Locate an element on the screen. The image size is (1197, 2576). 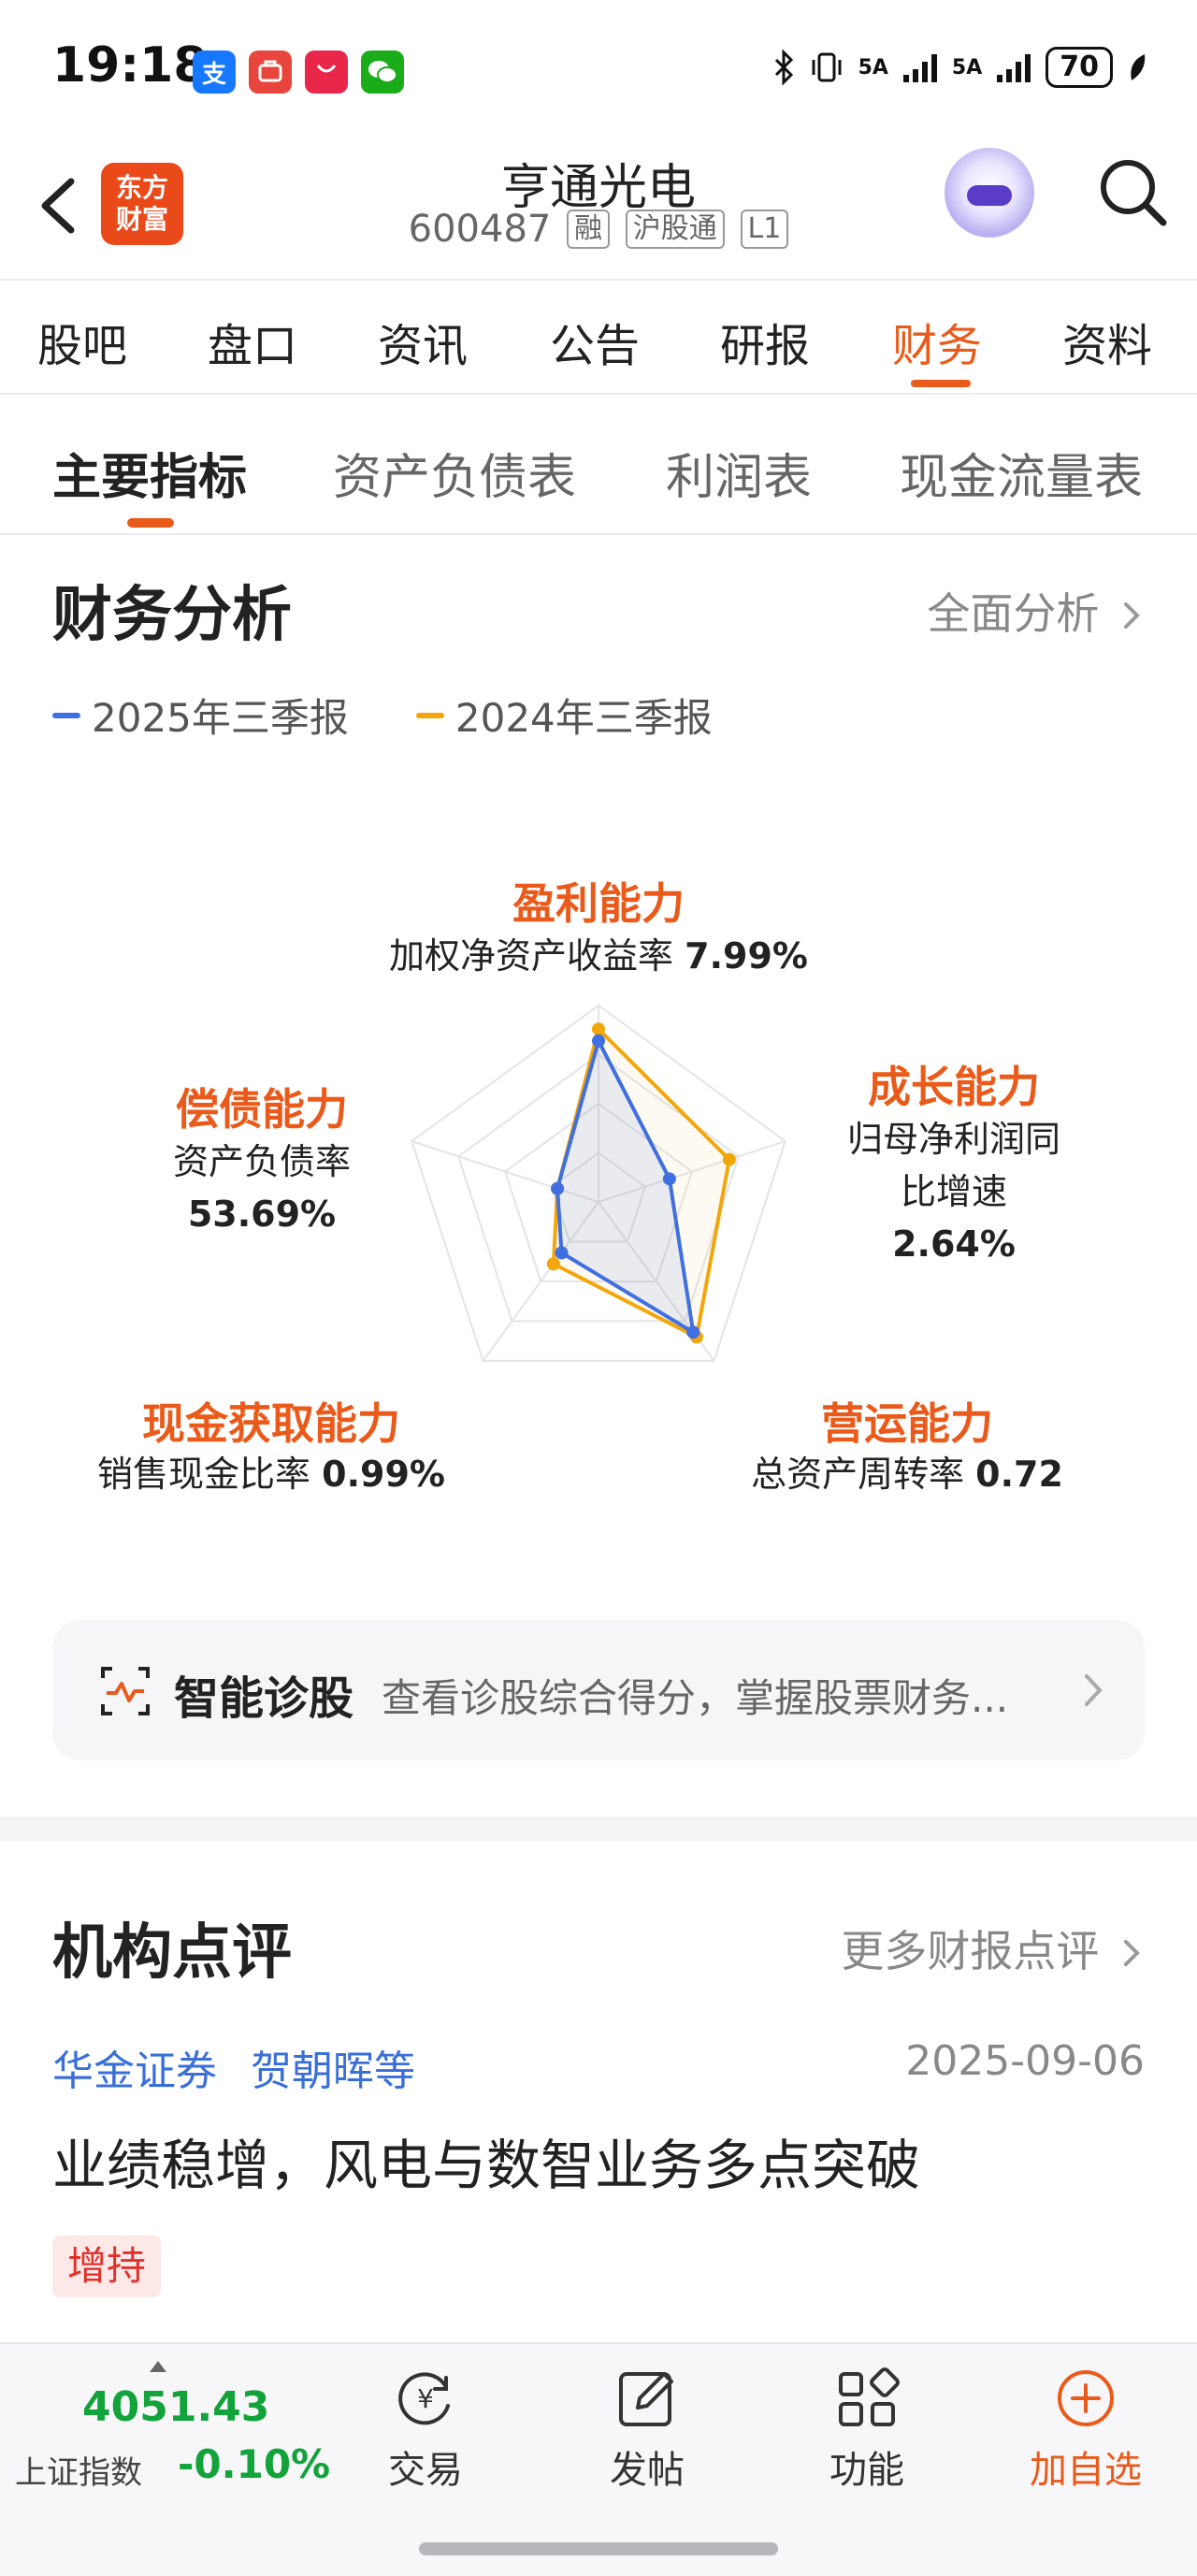
review-date: 2025-09-06 is located at coordinates (1025, 2061).